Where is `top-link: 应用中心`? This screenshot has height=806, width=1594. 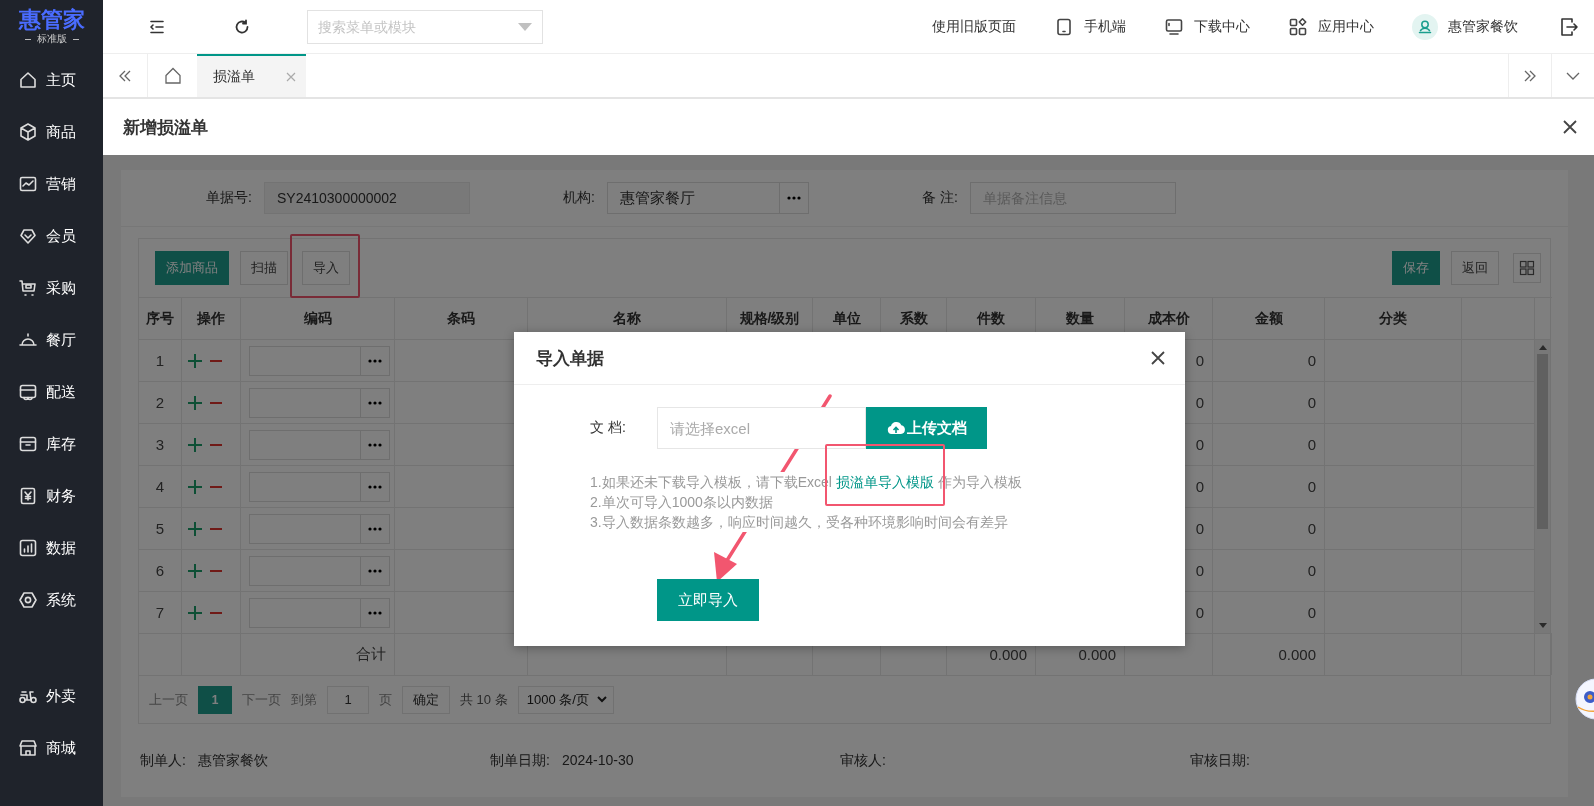
top-link: 应用中心 is located at coordinates (1331, 26).